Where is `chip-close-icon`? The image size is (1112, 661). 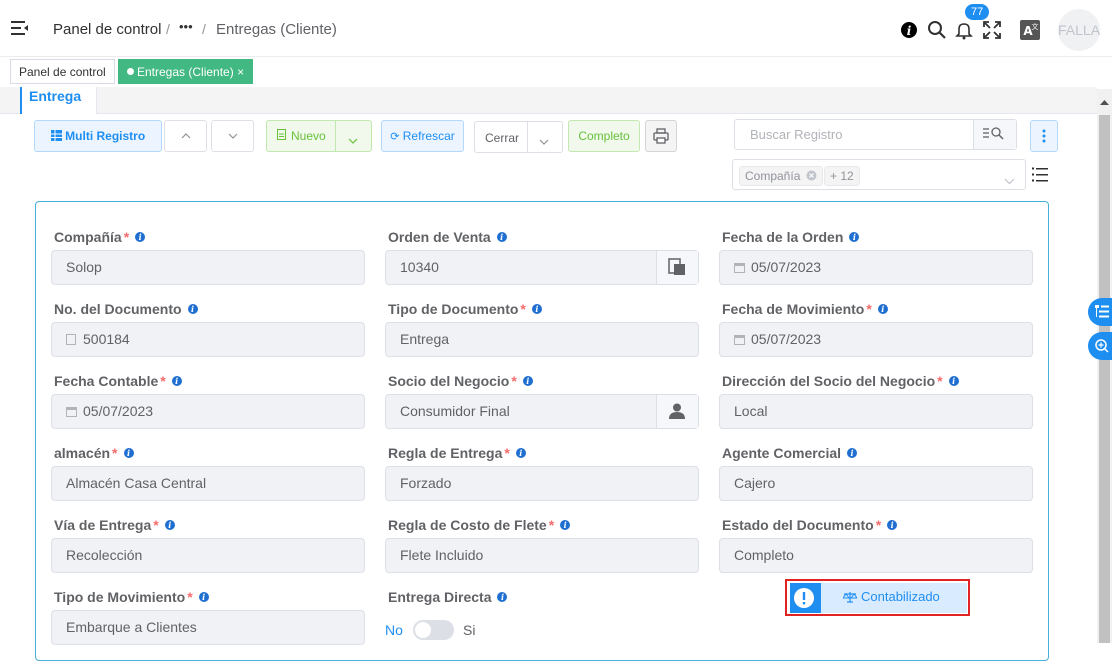 chip-close-icon is located at coordinates (811, 175).